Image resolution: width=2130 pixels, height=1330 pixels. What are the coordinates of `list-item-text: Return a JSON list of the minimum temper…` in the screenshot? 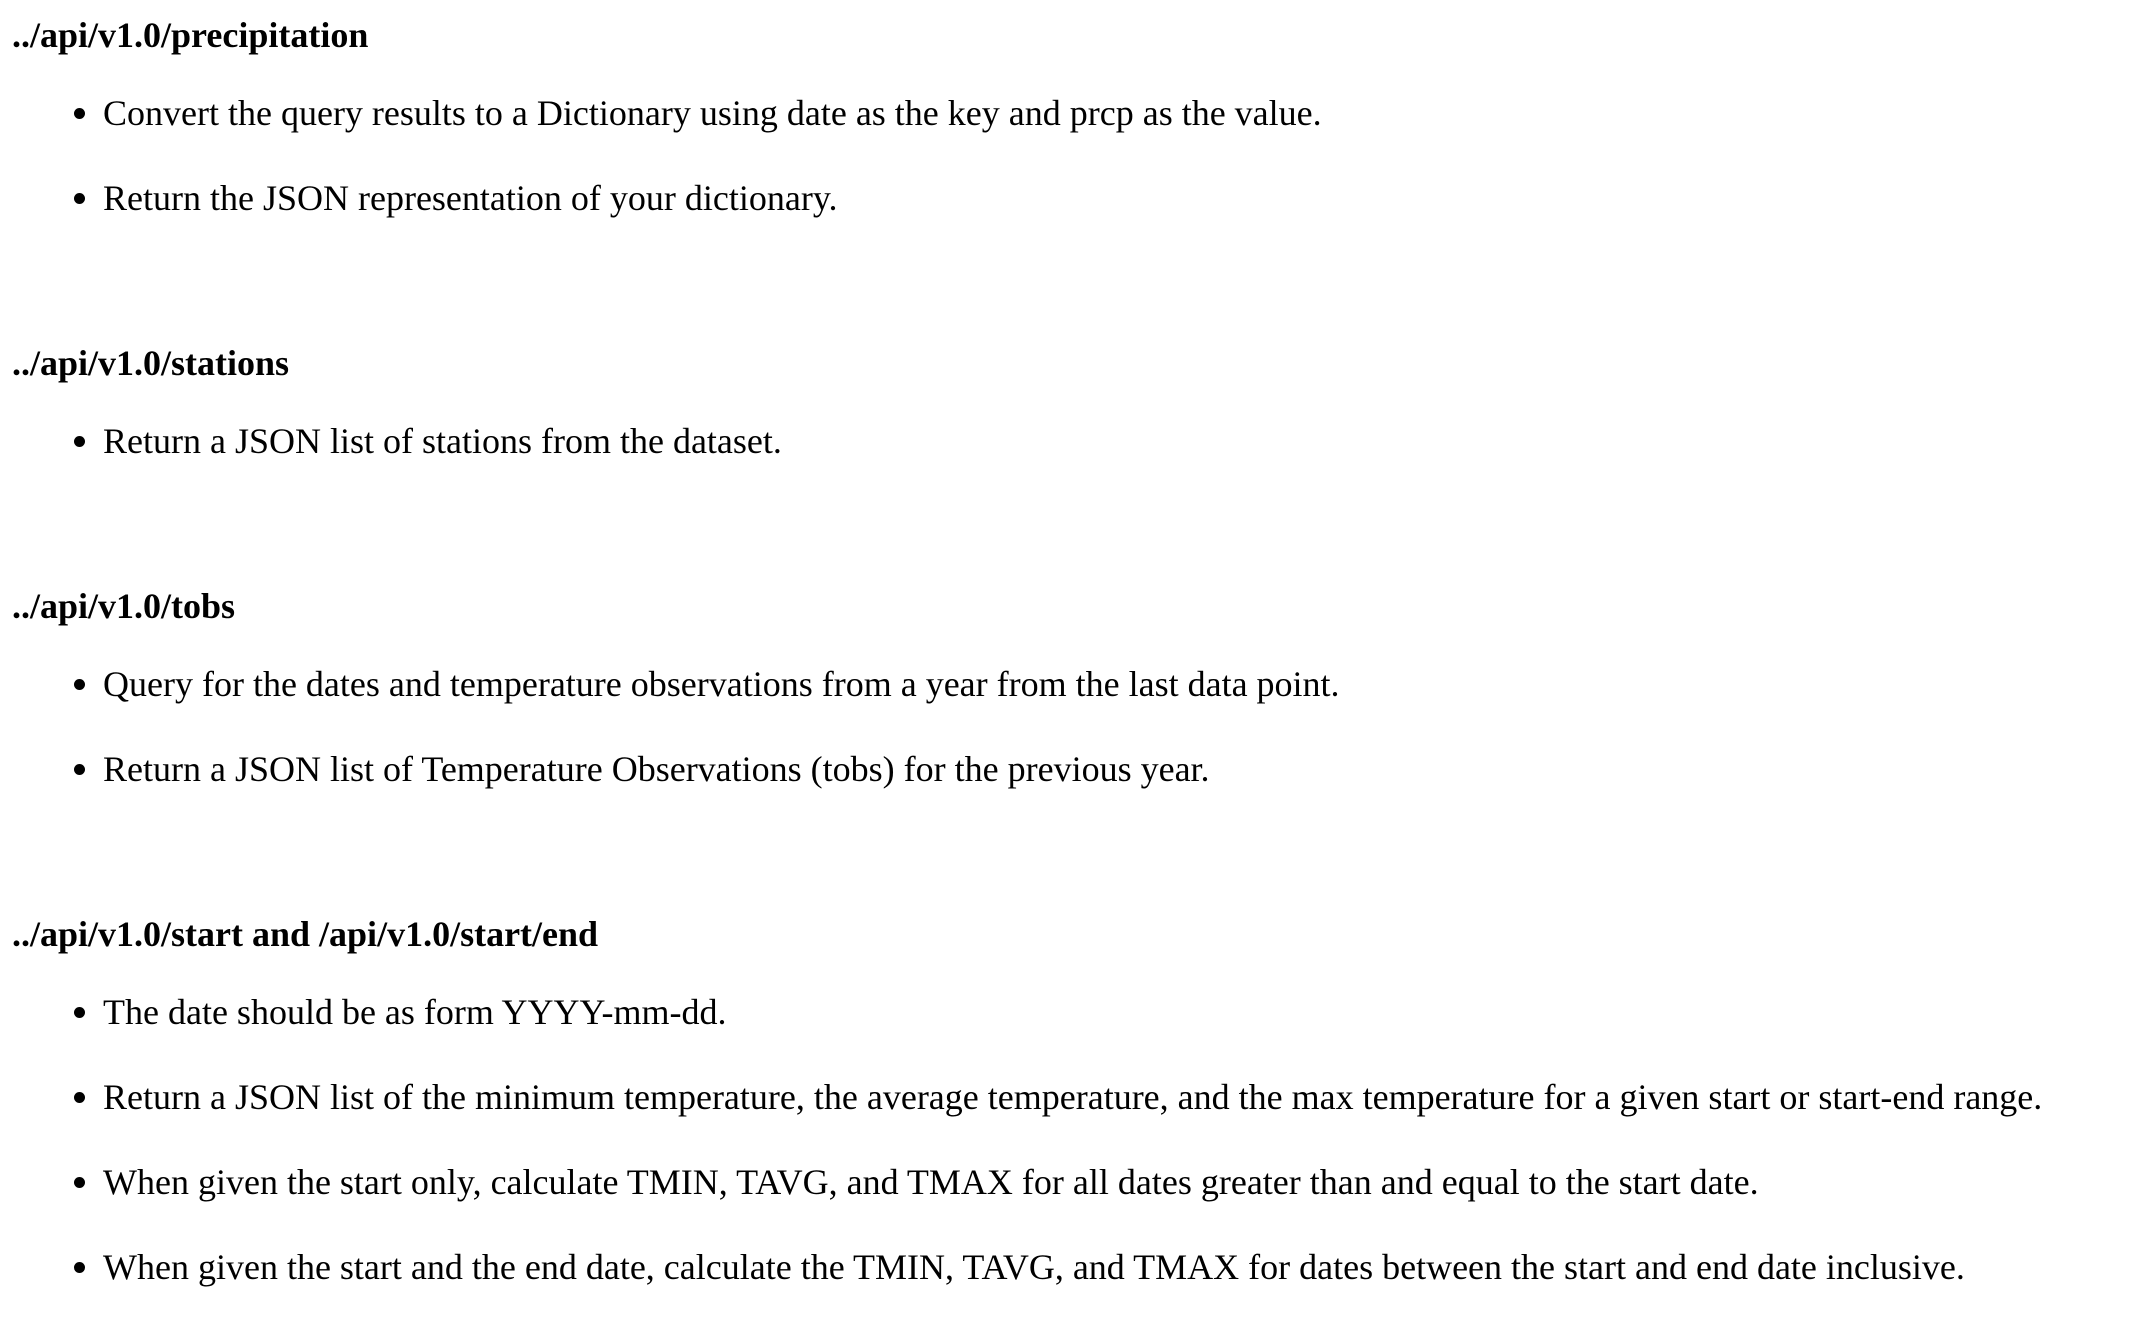 It's located at (1073, 1097).